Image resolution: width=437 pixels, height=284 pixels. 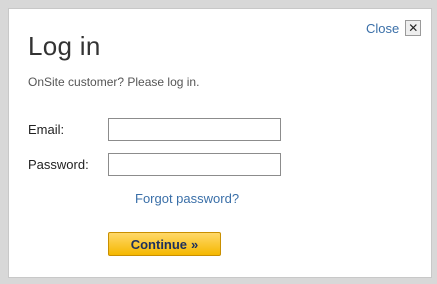 I want to click on forgot-password-link: Forgot password?, so click(x=187, y=198).